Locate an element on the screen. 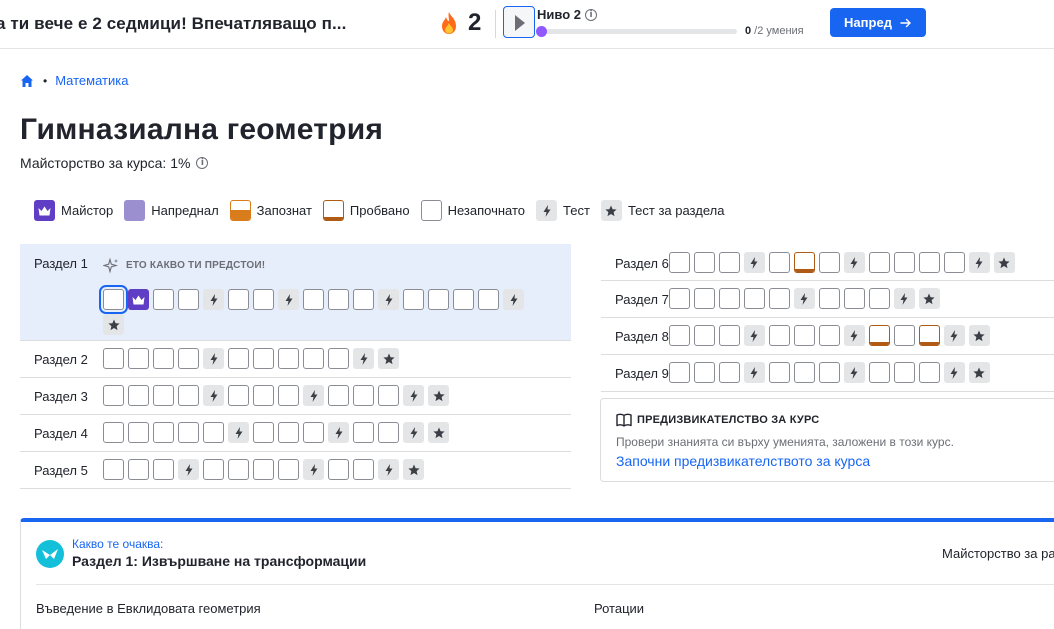 The image size is (1054, 629). unit-row-5: Раздел 5 is located at coordinates (295, 470).